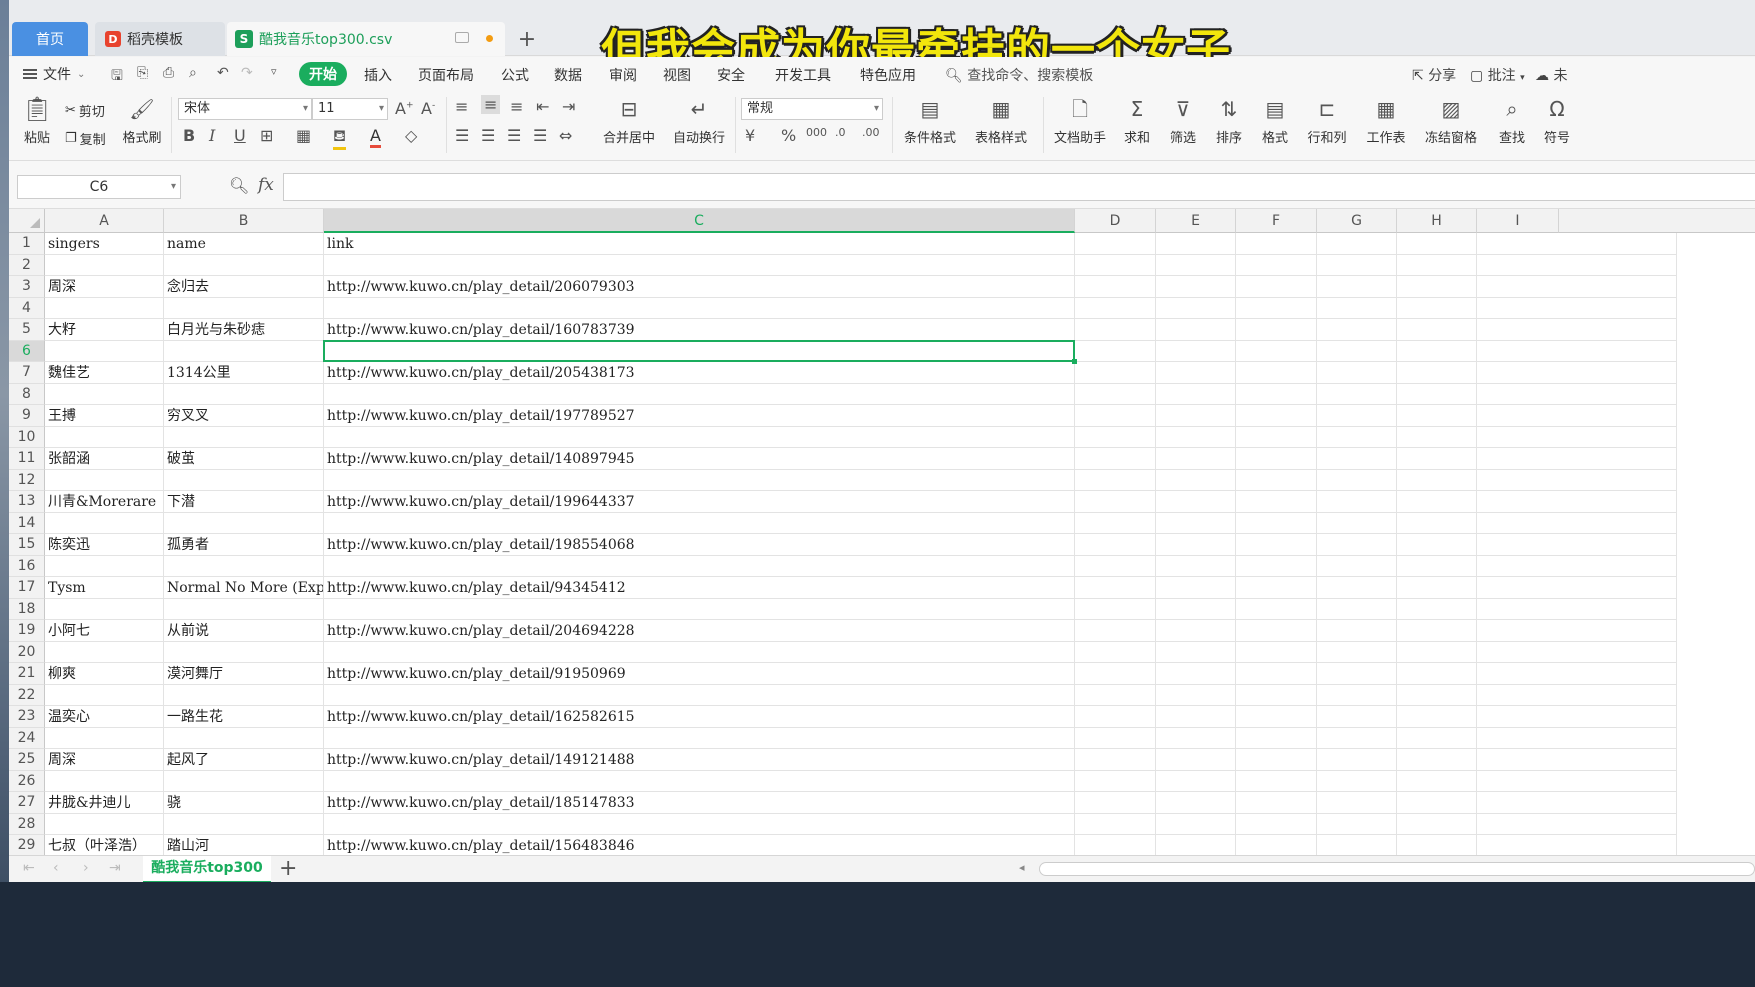 This screenshot has width=1755, height=987. I want to click on column-header-b: B, so click(244, 221).